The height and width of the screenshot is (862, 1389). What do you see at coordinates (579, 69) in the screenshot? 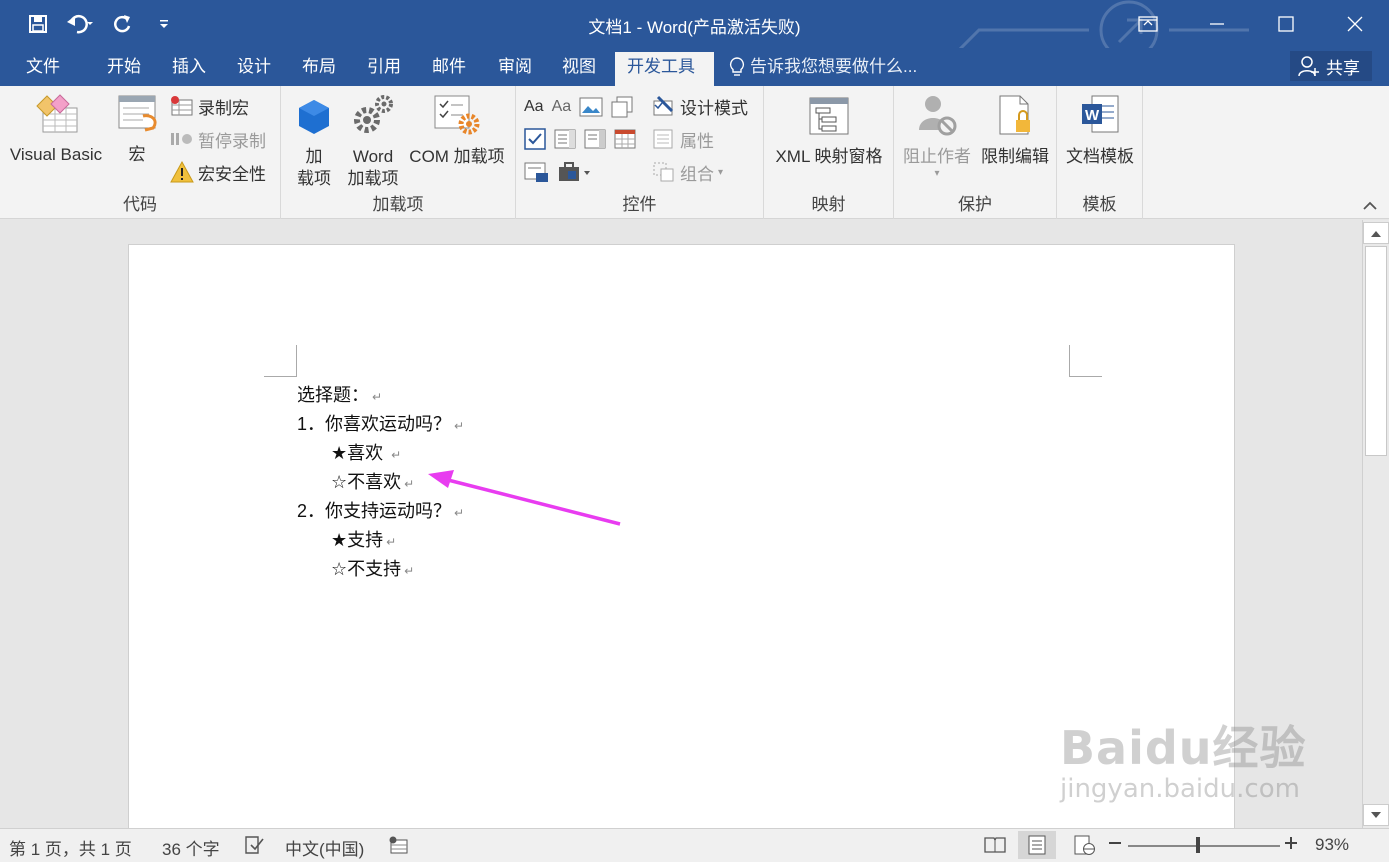
I see `tab-view: 视图` at bounding box center [579, 69].